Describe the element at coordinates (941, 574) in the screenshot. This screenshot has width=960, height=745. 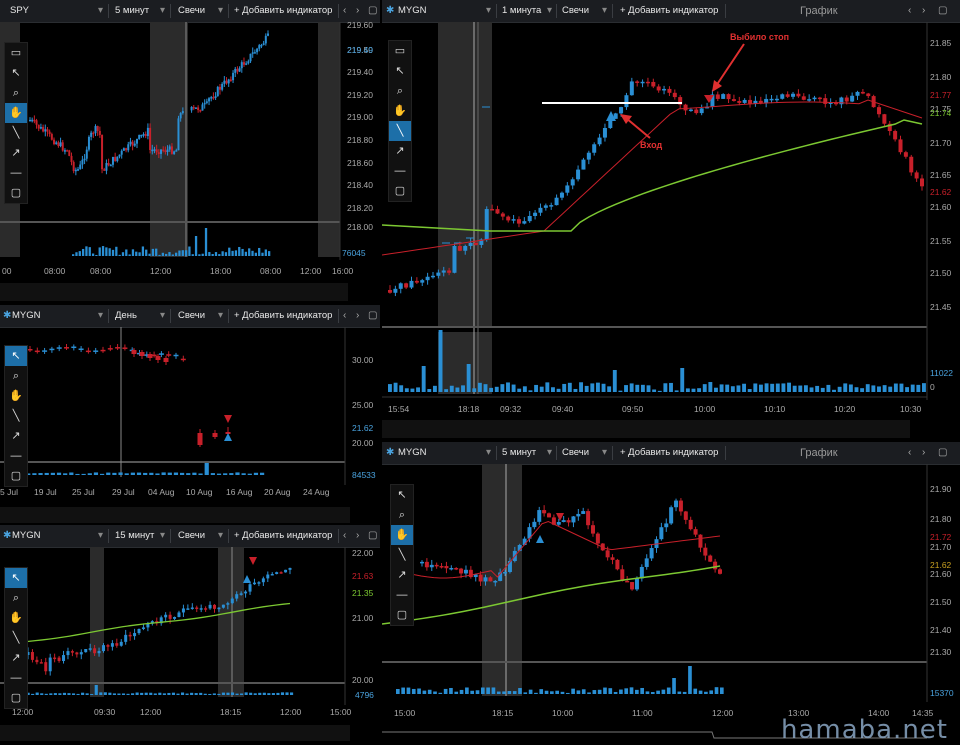
I see `price-axis-label: 21.60` at that location.